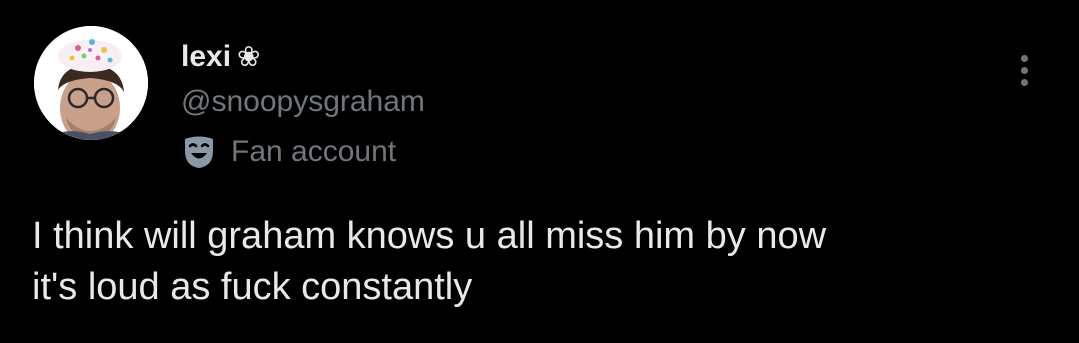 Image resolution: width=1079 pixels, height=343 pixels. I want to click on account-label-text: Fan account, so click(314, 151).